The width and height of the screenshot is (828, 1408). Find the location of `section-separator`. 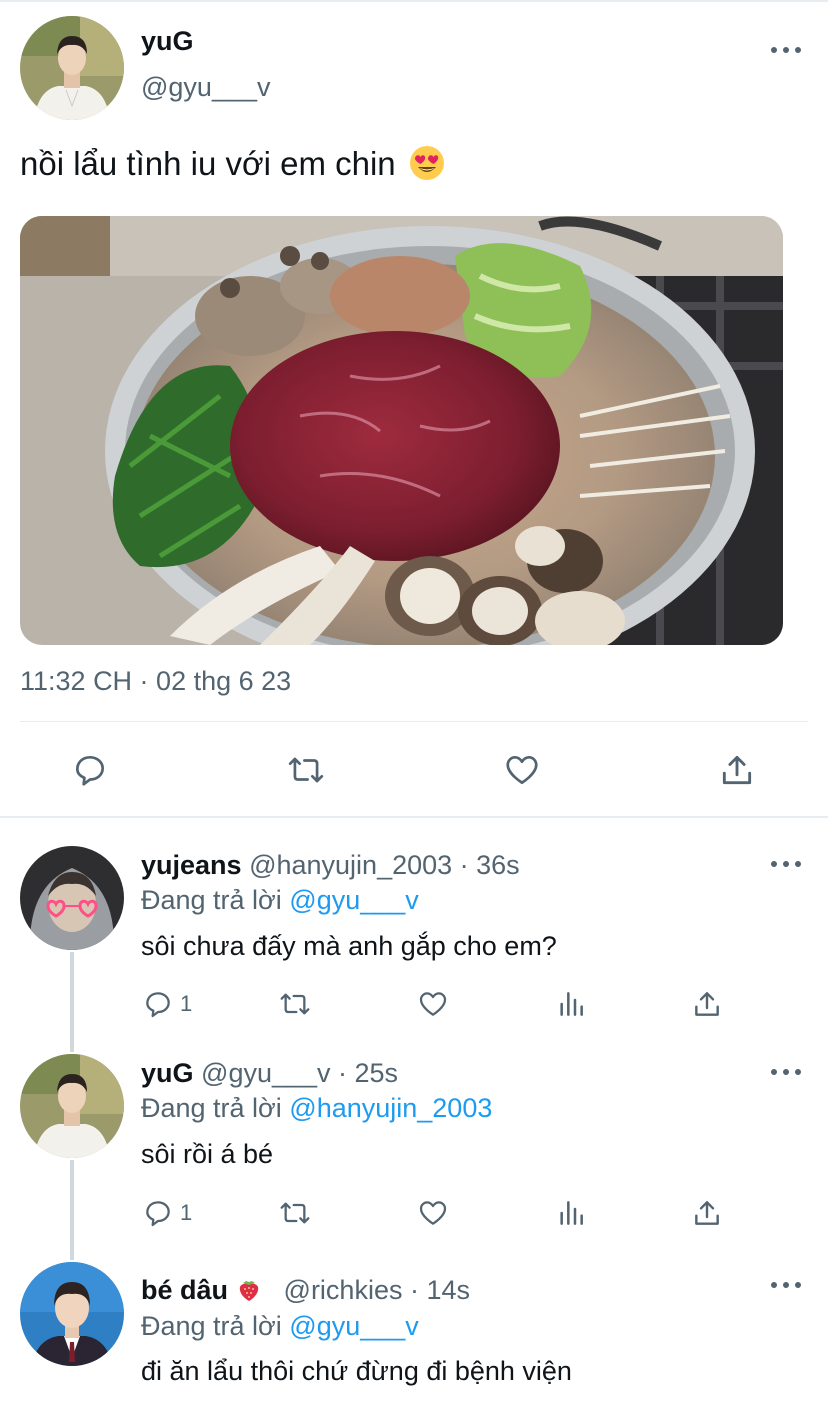

section-separator is located at coordinates (414, 817).